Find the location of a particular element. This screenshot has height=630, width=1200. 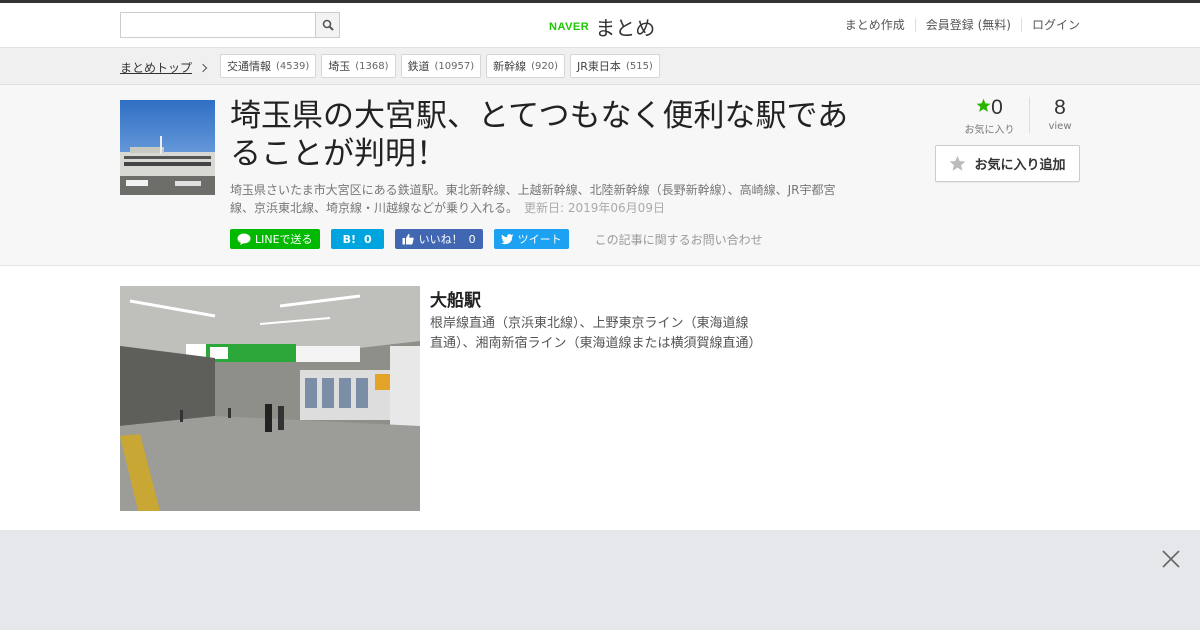

article-thumbnail is located at coordinates (167, 147).